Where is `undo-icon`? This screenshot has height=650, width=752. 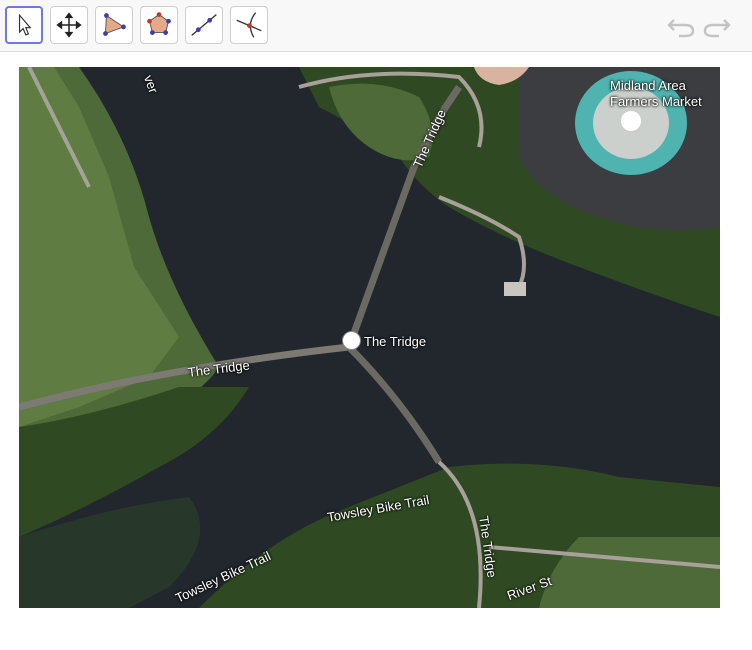
undo-icon is located at coordinates (681, 28).